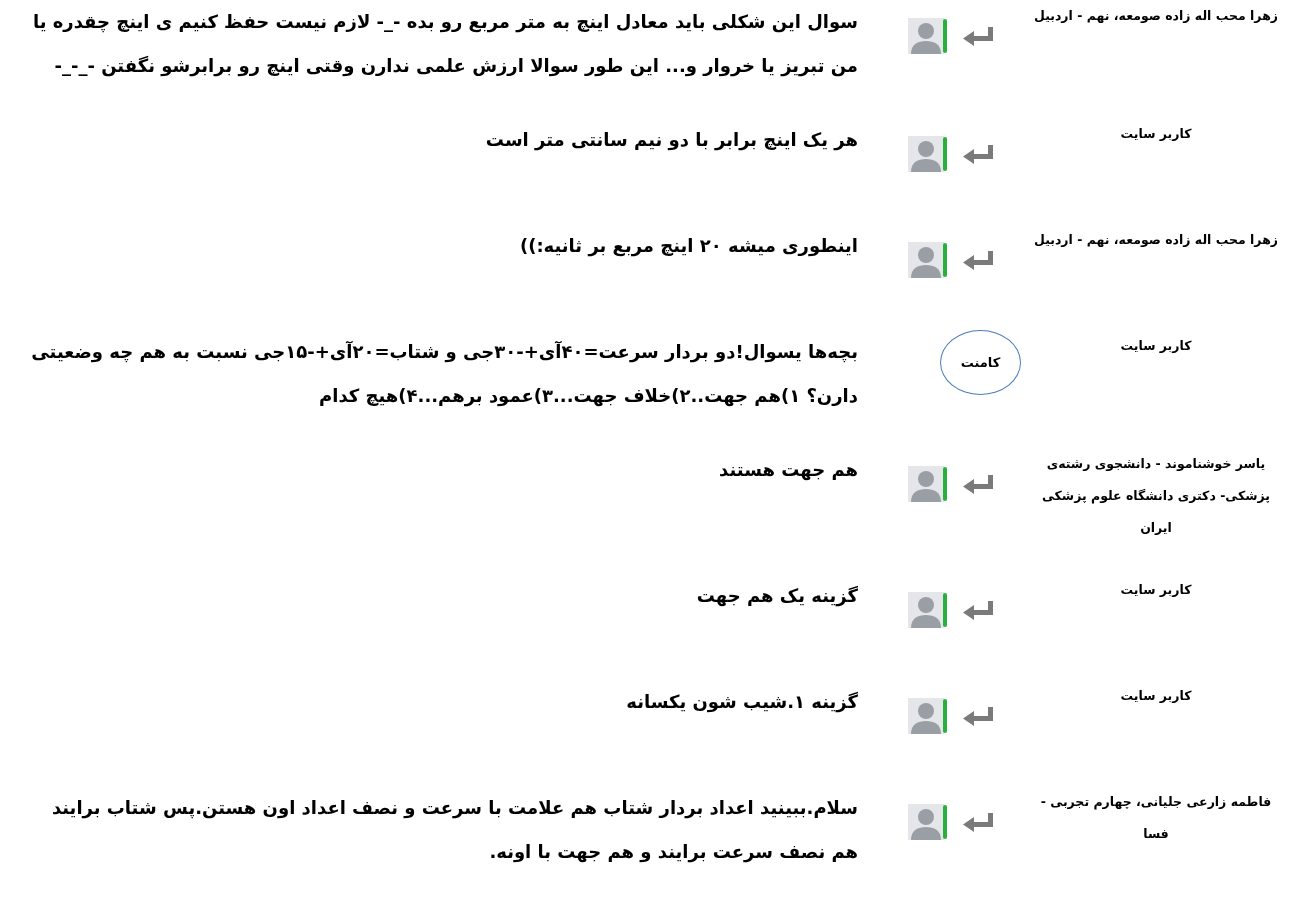  What do you see at coordinates (671, 140) in the screenshot?
I see `comment-text: هر یک اینچ برابر با دو نیم سانتی متر است` at bounding box center [671, 140].